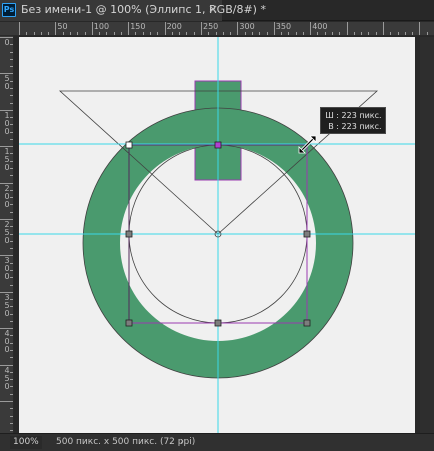 The image size is (434, 451). I want to click on status-menu-arrow-icon: ›, so click(182, 441).